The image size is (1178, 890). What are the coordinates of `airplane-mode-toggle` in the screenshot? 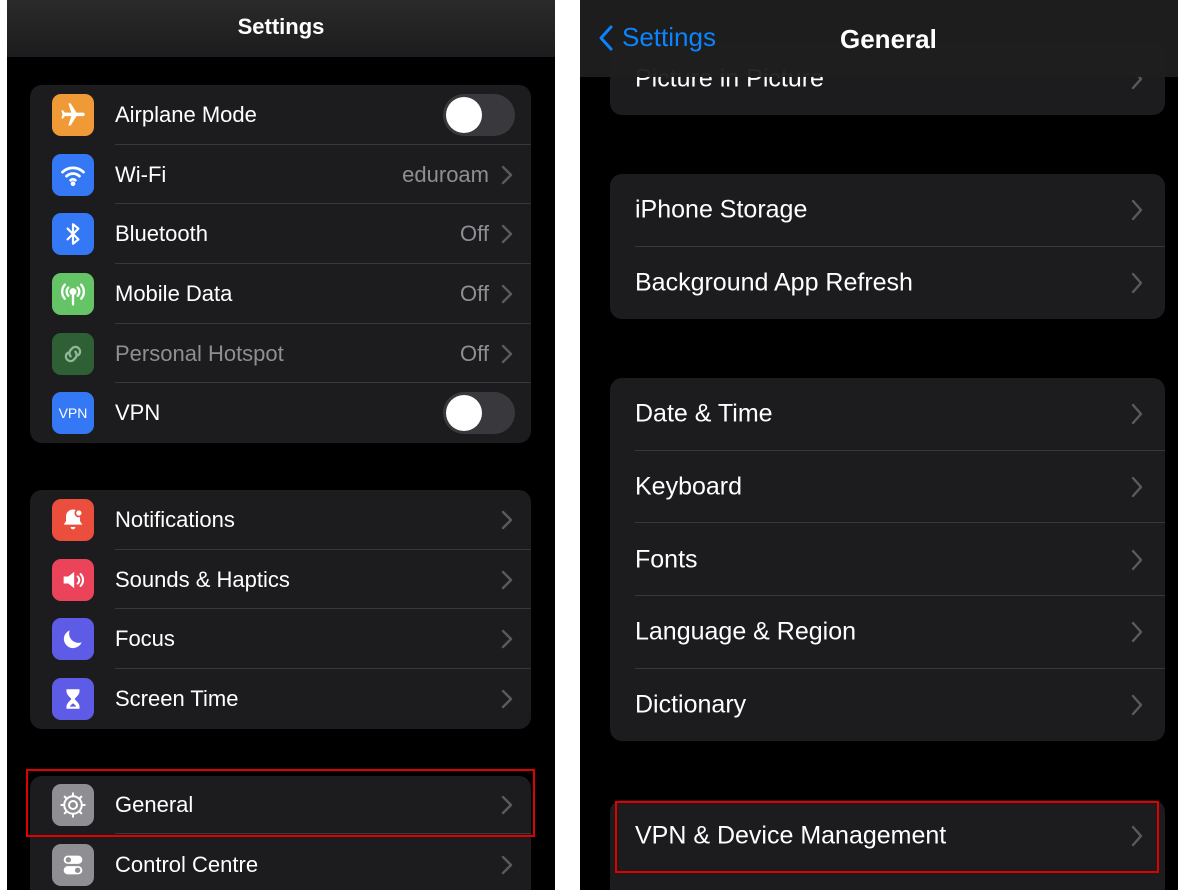 It's located at (479, 114).